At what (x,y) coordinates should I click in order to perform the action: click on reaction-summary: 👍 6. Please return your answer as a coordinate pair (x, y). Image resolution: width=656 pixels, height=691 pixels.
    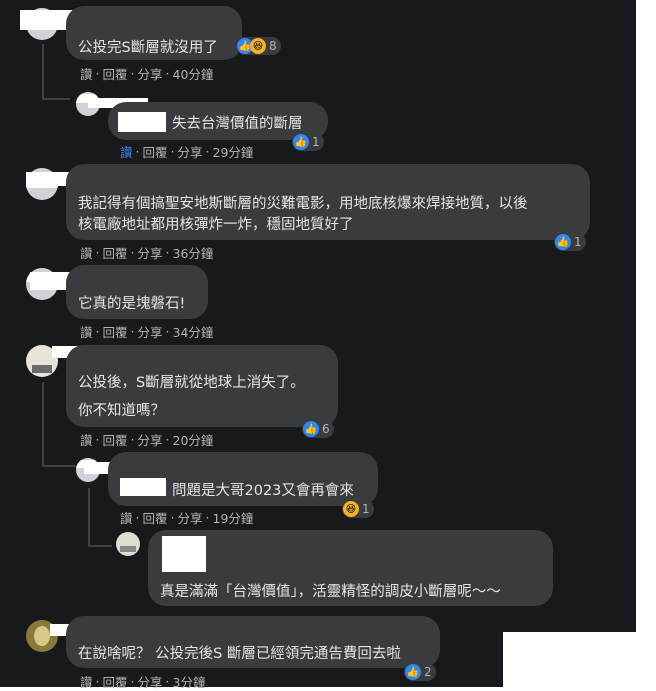
    Looking at the image, I should click on (318, 429).